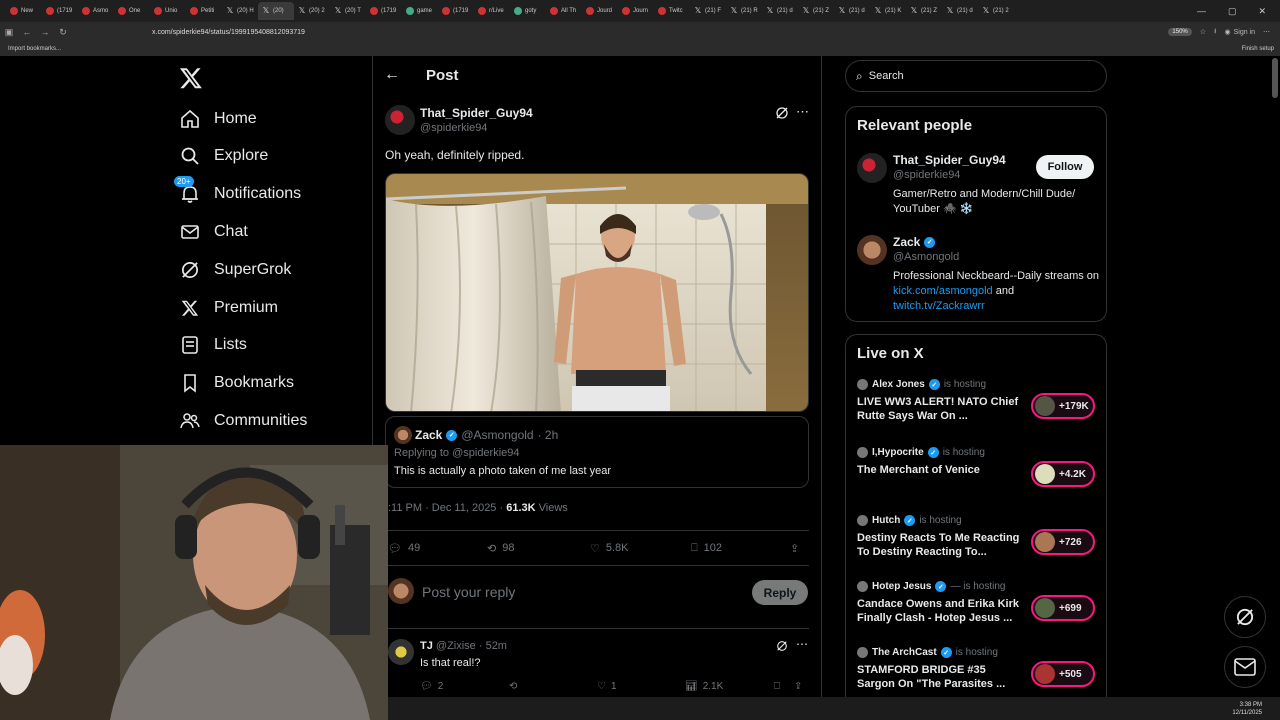 The width and height of the screenshot is (1280, 720). I want to click on back-arrow-icon: ←, so click(392, 75).